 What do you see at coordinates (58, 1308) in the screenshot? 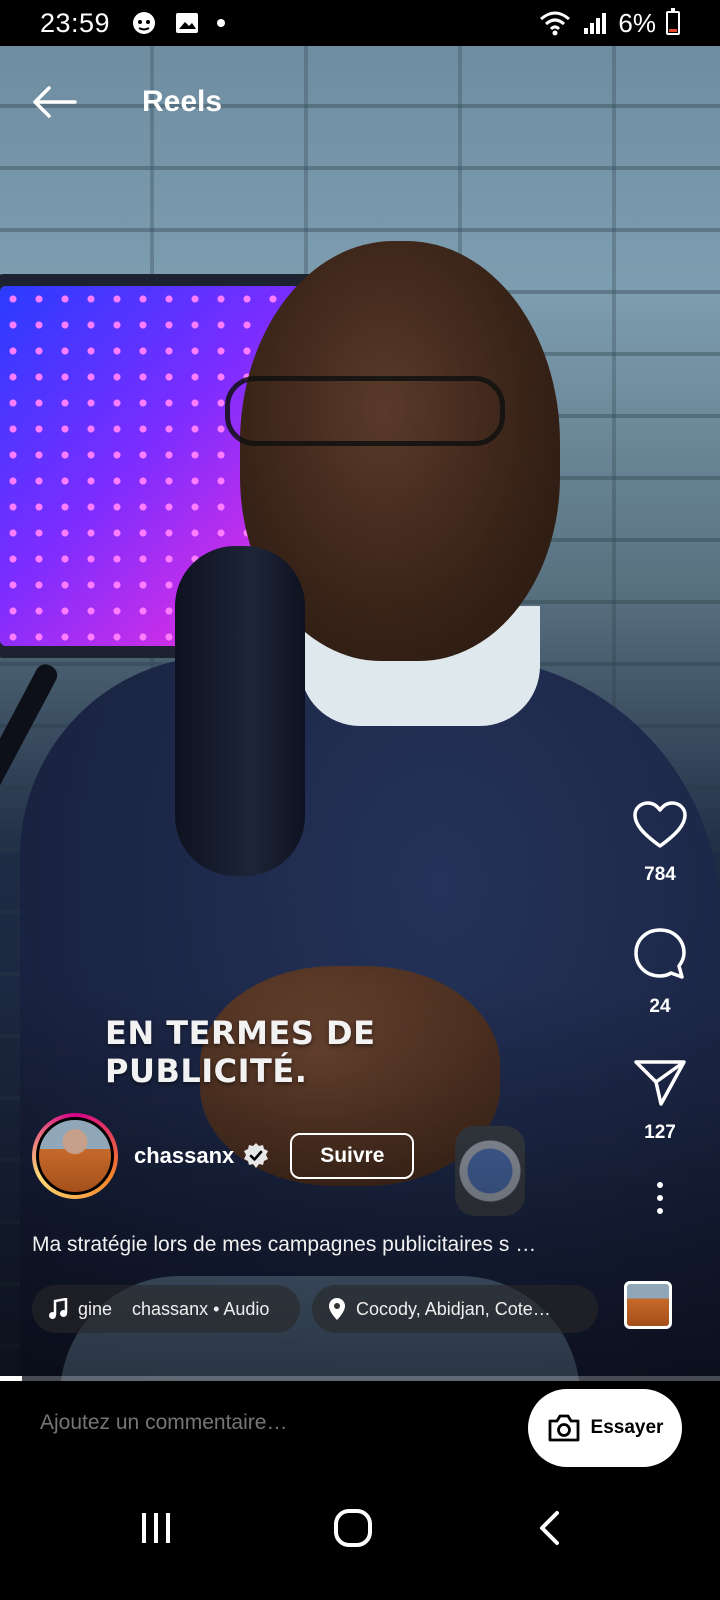
I see `music-note-icon` at bounding box center [58, 1308].